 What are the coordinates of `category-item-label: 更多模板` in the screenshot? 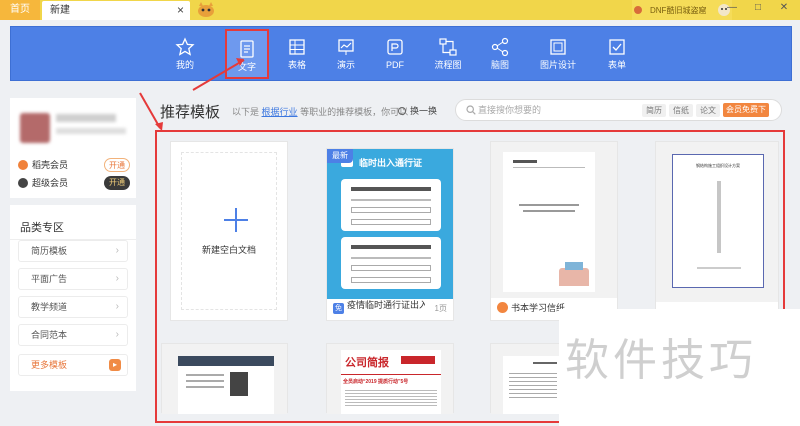 It's located at (49, 365).